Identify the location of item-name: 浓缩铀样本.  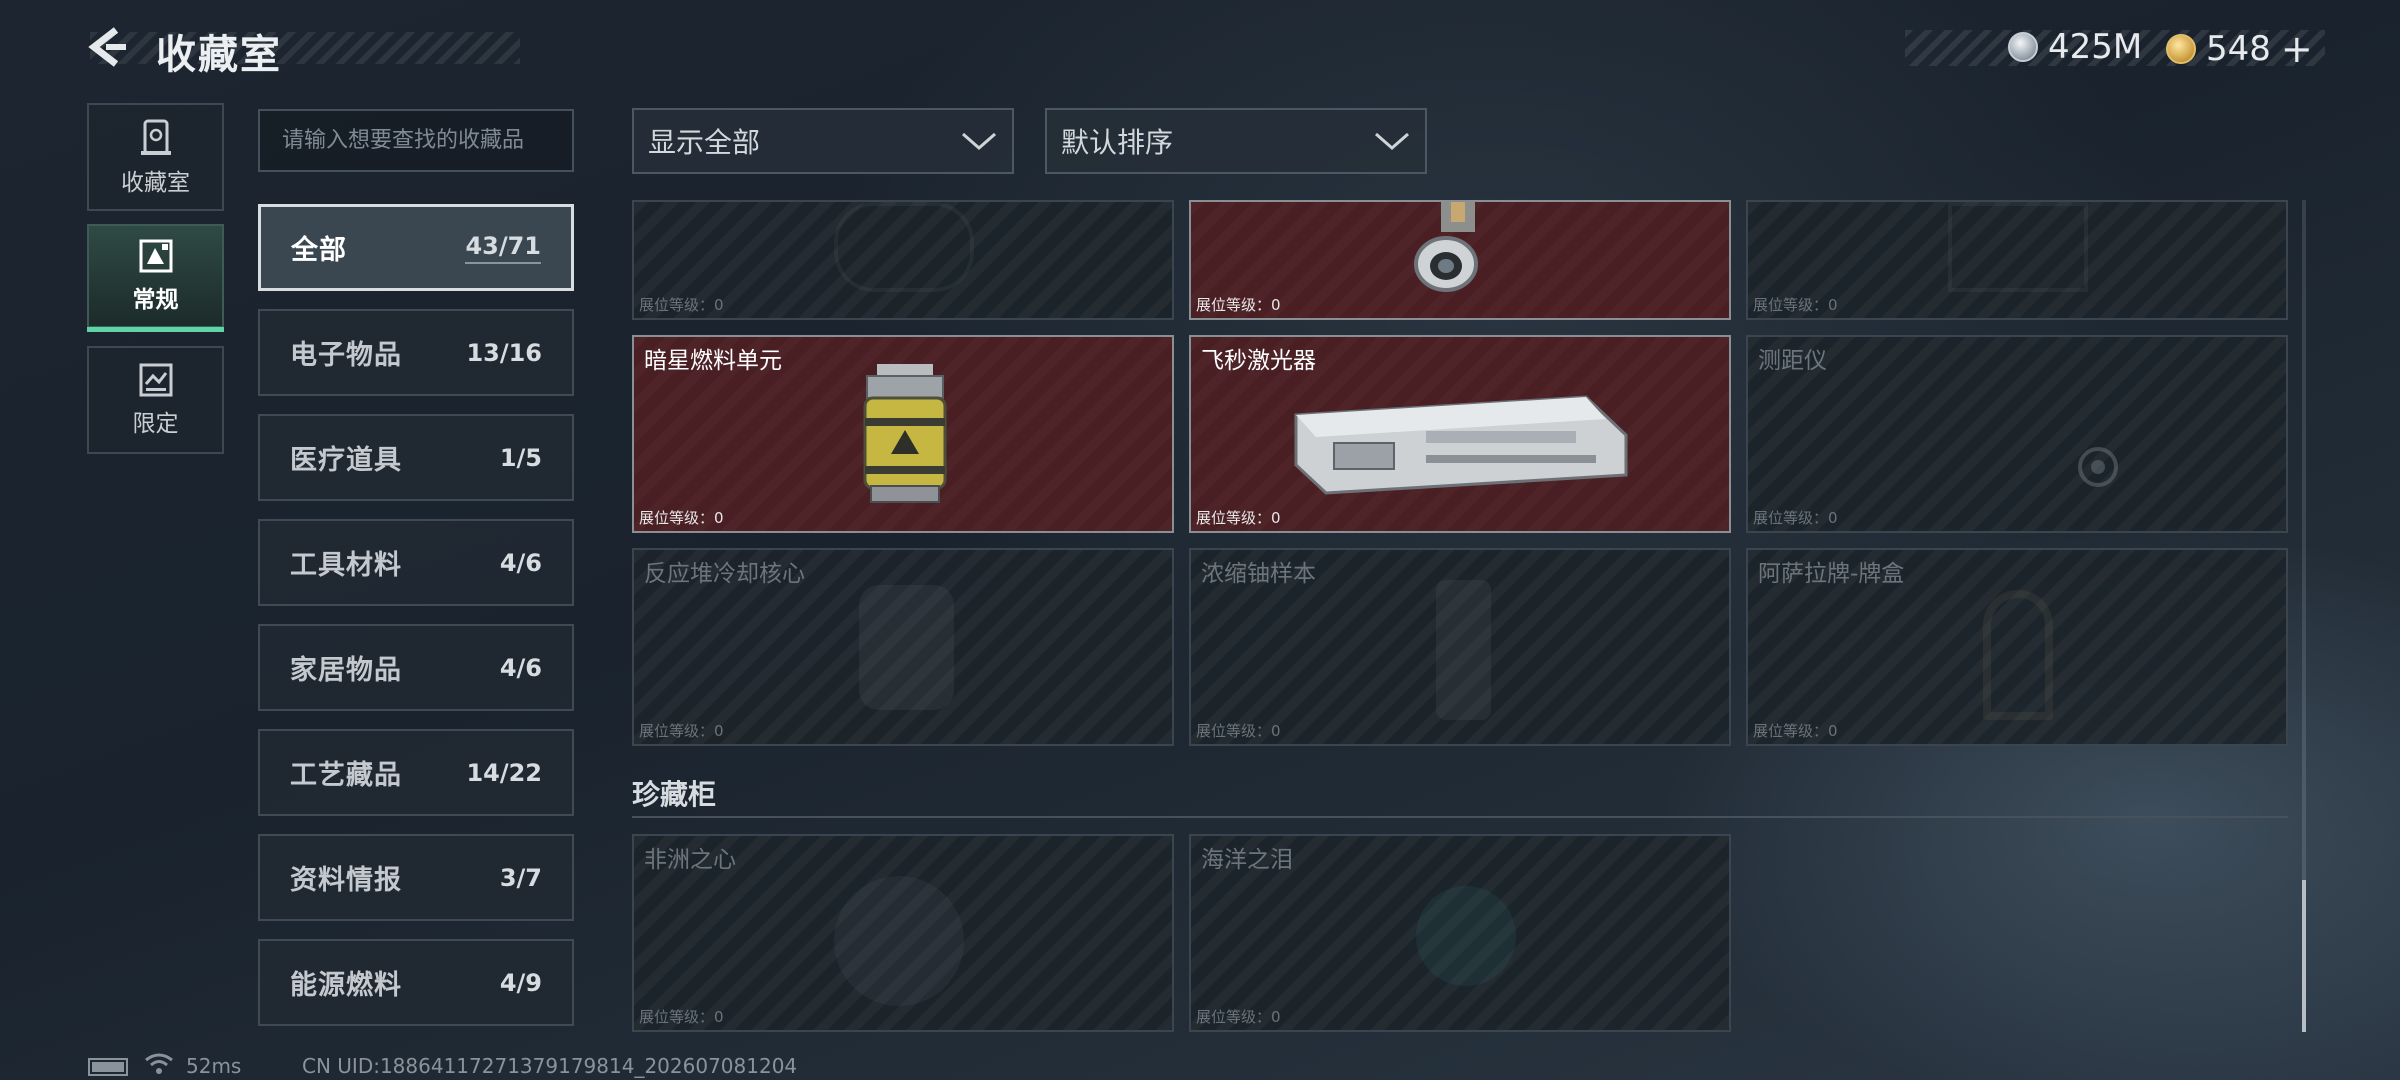
(1258, 574).